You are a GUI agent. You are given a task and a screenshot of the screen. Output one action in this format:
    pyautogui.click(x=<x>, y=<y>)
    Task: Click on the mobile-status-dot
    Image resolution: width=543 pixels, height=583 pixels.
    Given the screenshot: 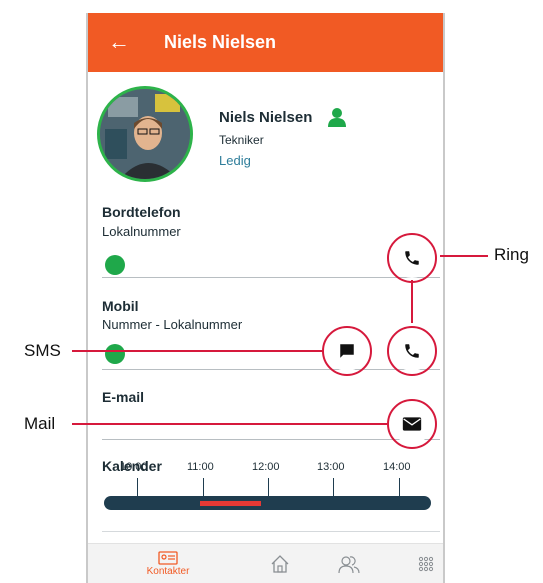 What is the action you would take?
    pyautogui.click(x=115, y=354)
    